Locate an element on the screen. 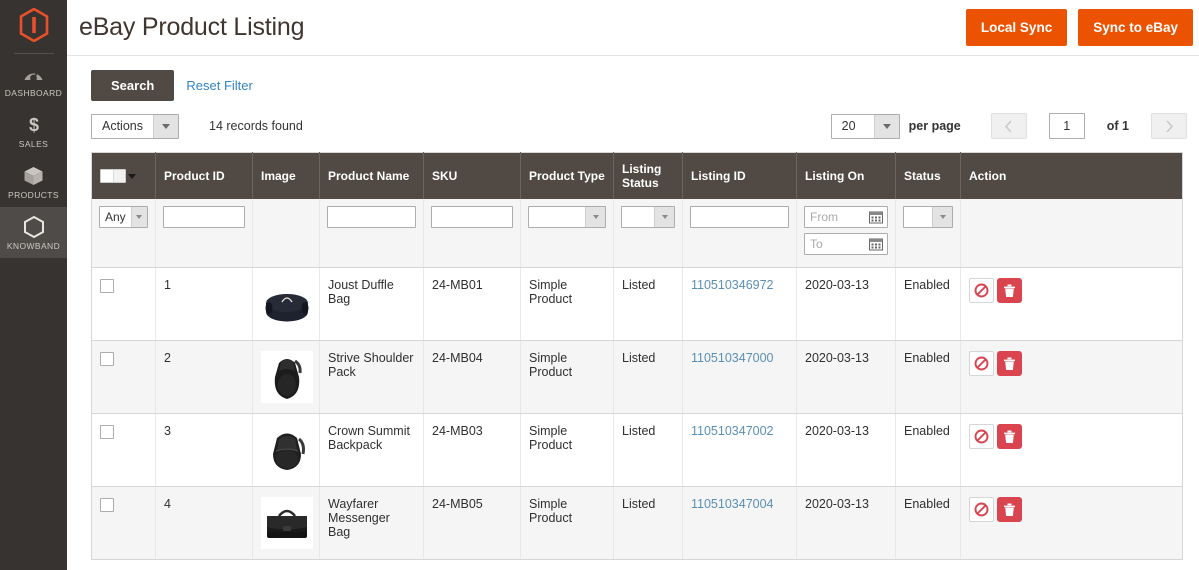  filter-listing-status-value is located at coordinates (638, 217).